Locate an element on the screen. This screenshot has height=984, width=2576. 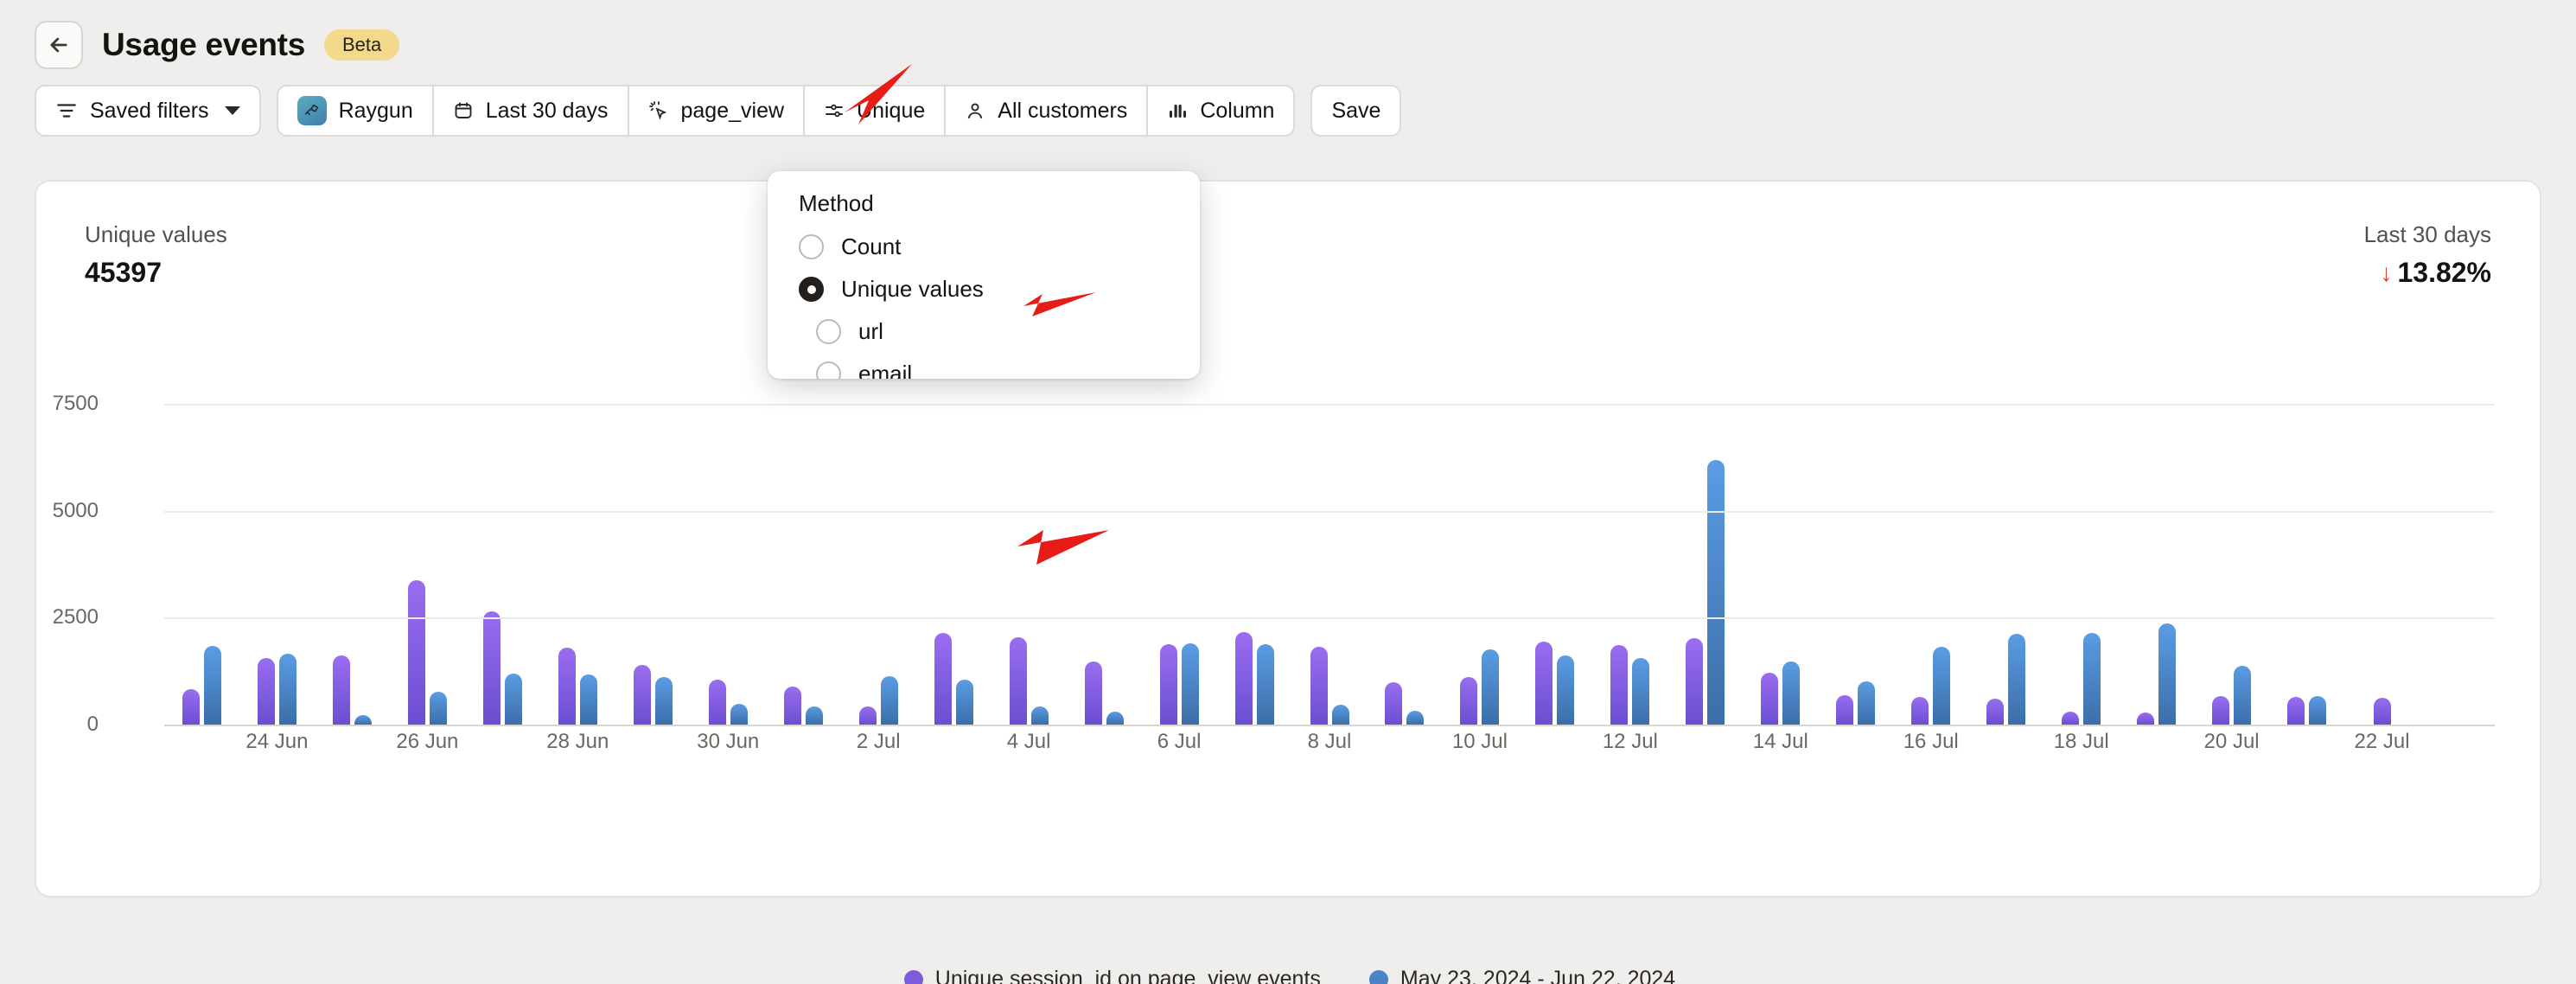
saved-filters-button: Saved filters is located at coordinates (148, 111).